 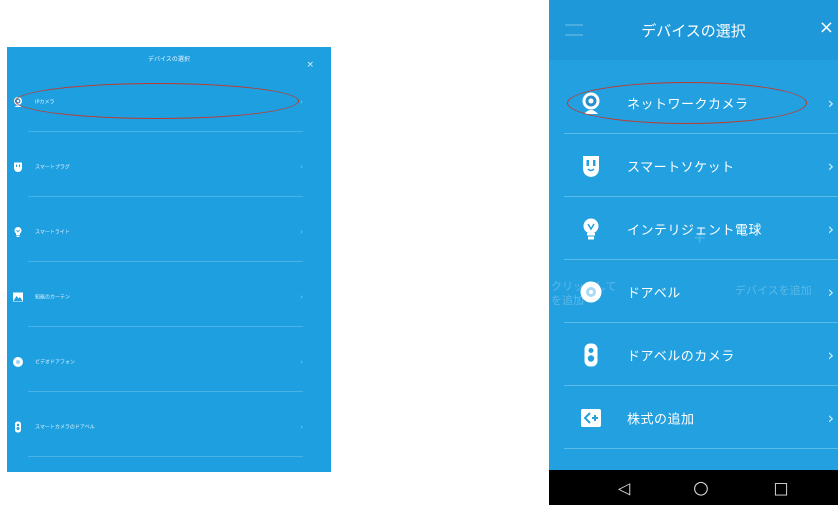 I want to click on device-item-label: スマートプラグ, so click(x=52, y=167).